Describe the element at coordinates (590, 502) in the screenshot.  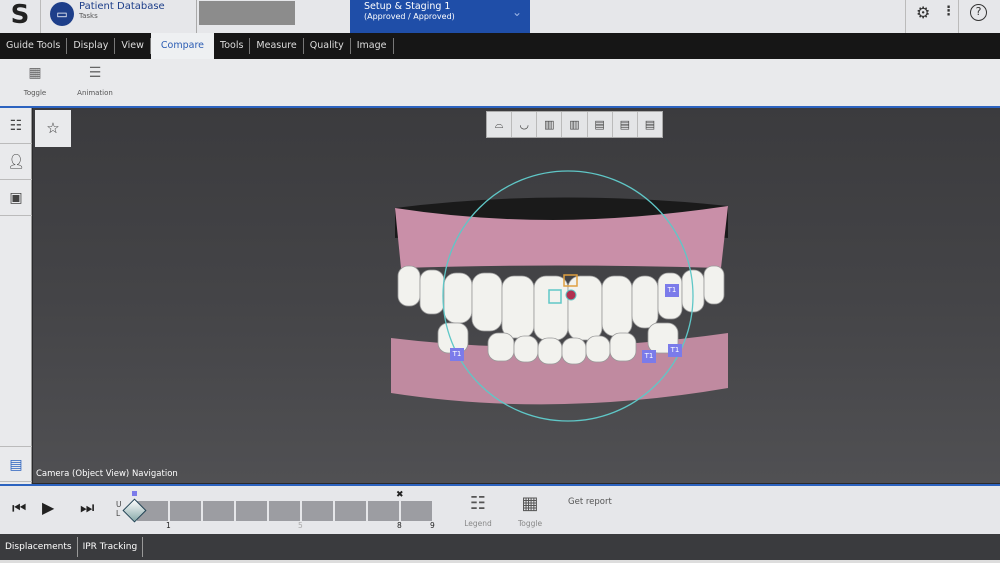
I see `get-report-button: Get report` at that location.